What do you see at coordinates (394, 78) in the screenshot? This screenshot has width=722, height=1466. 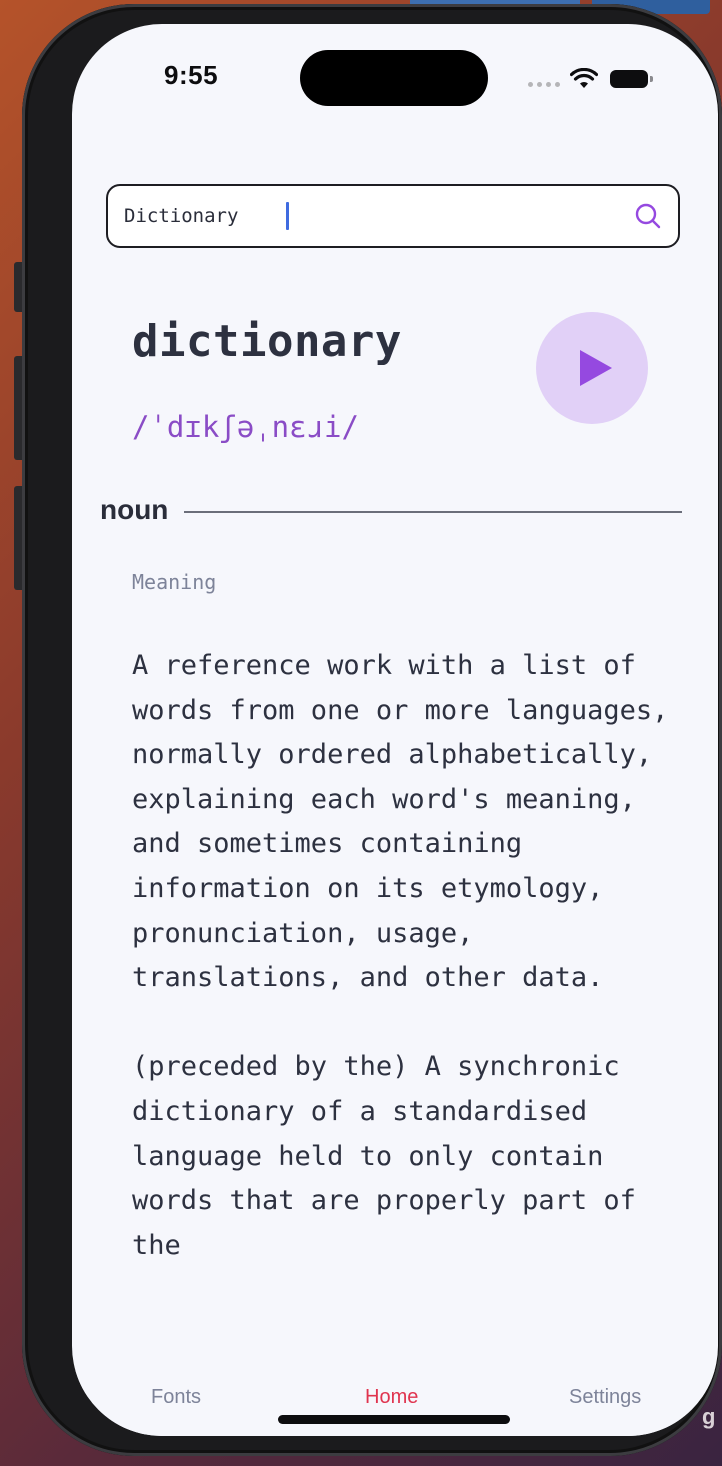 I see `dynamic-island` at bounding box center [394, 78].